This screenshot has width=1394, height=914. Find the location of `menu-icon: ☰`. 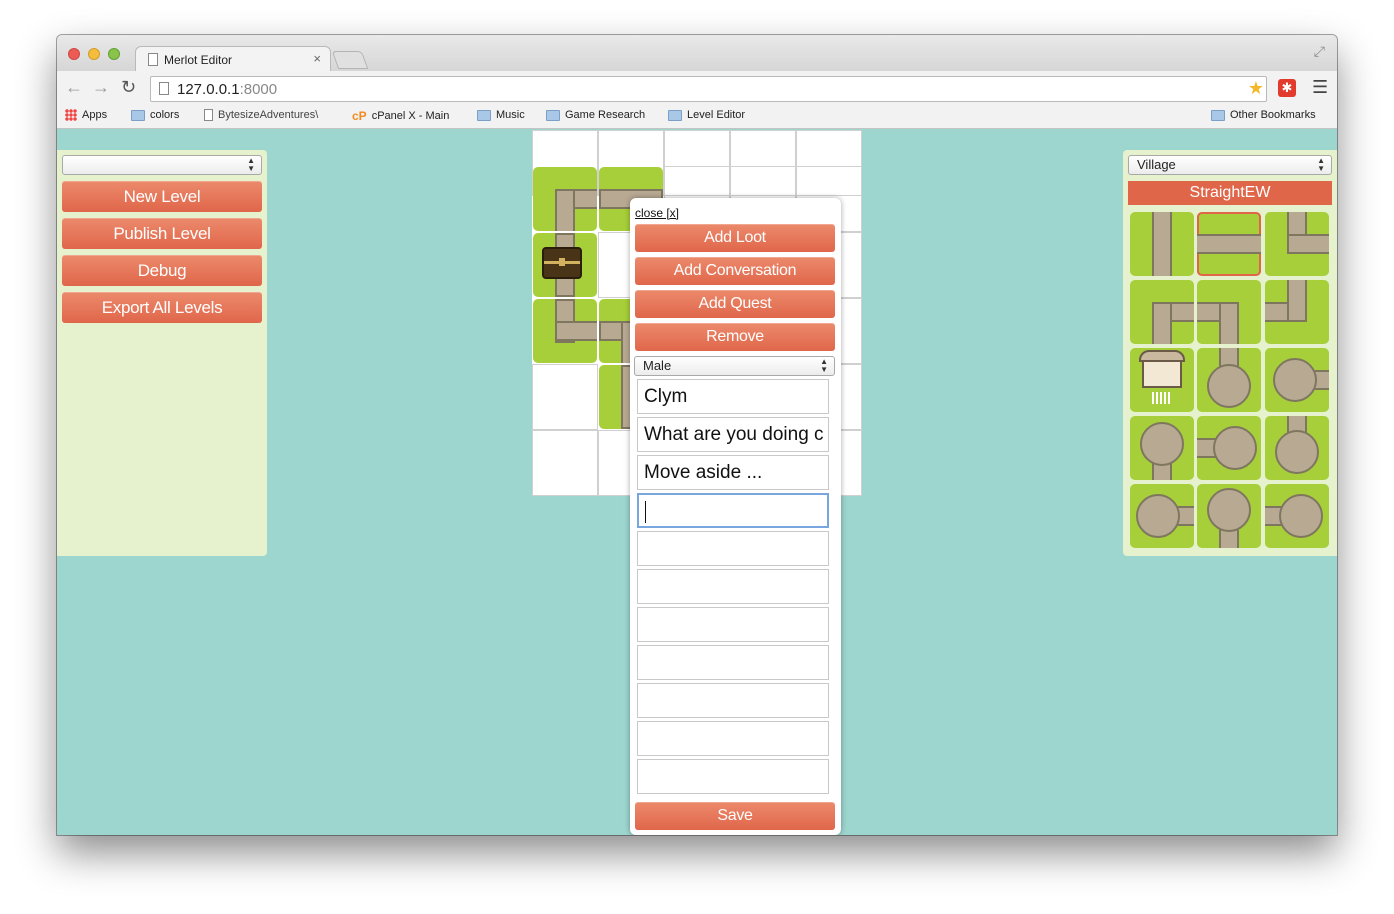

menu-icon: ☰ is located at coordinates (1320, 87).